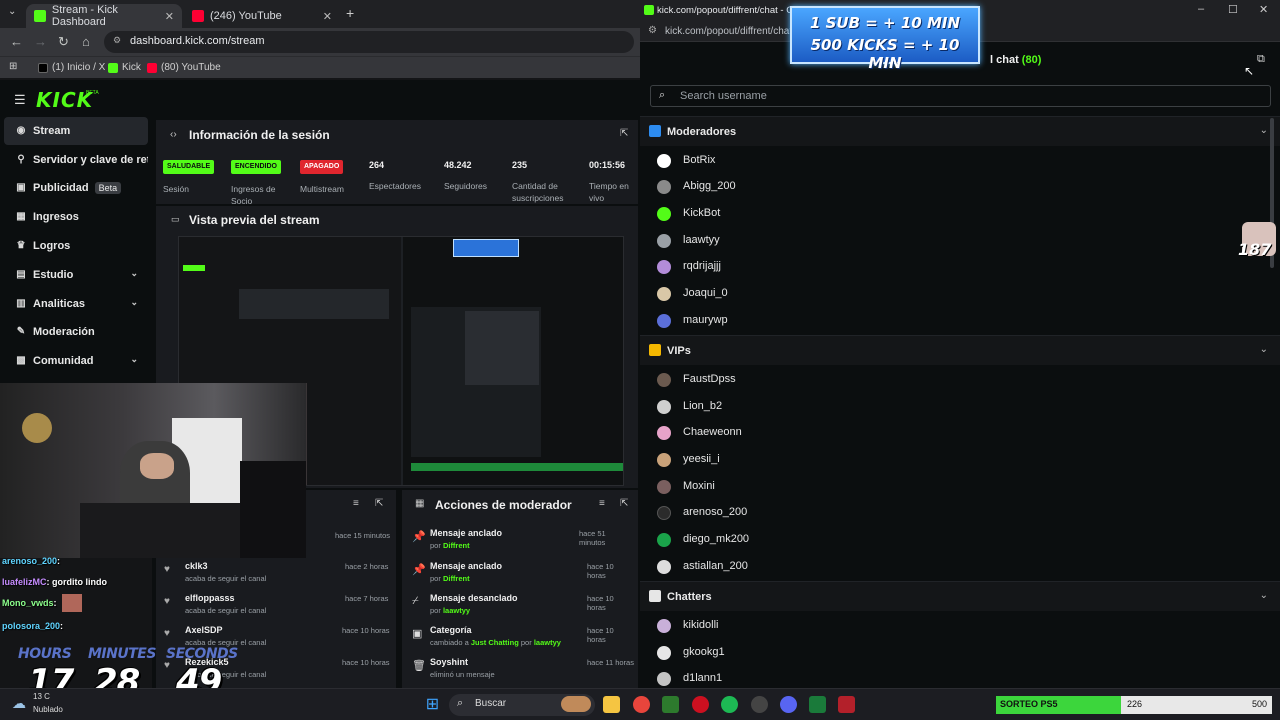 The width and height of the screenshot is (1280, 720). Describe the element at coordinates (940, 626) in the screenshot. I see `user-row: kikidolli` at that location.